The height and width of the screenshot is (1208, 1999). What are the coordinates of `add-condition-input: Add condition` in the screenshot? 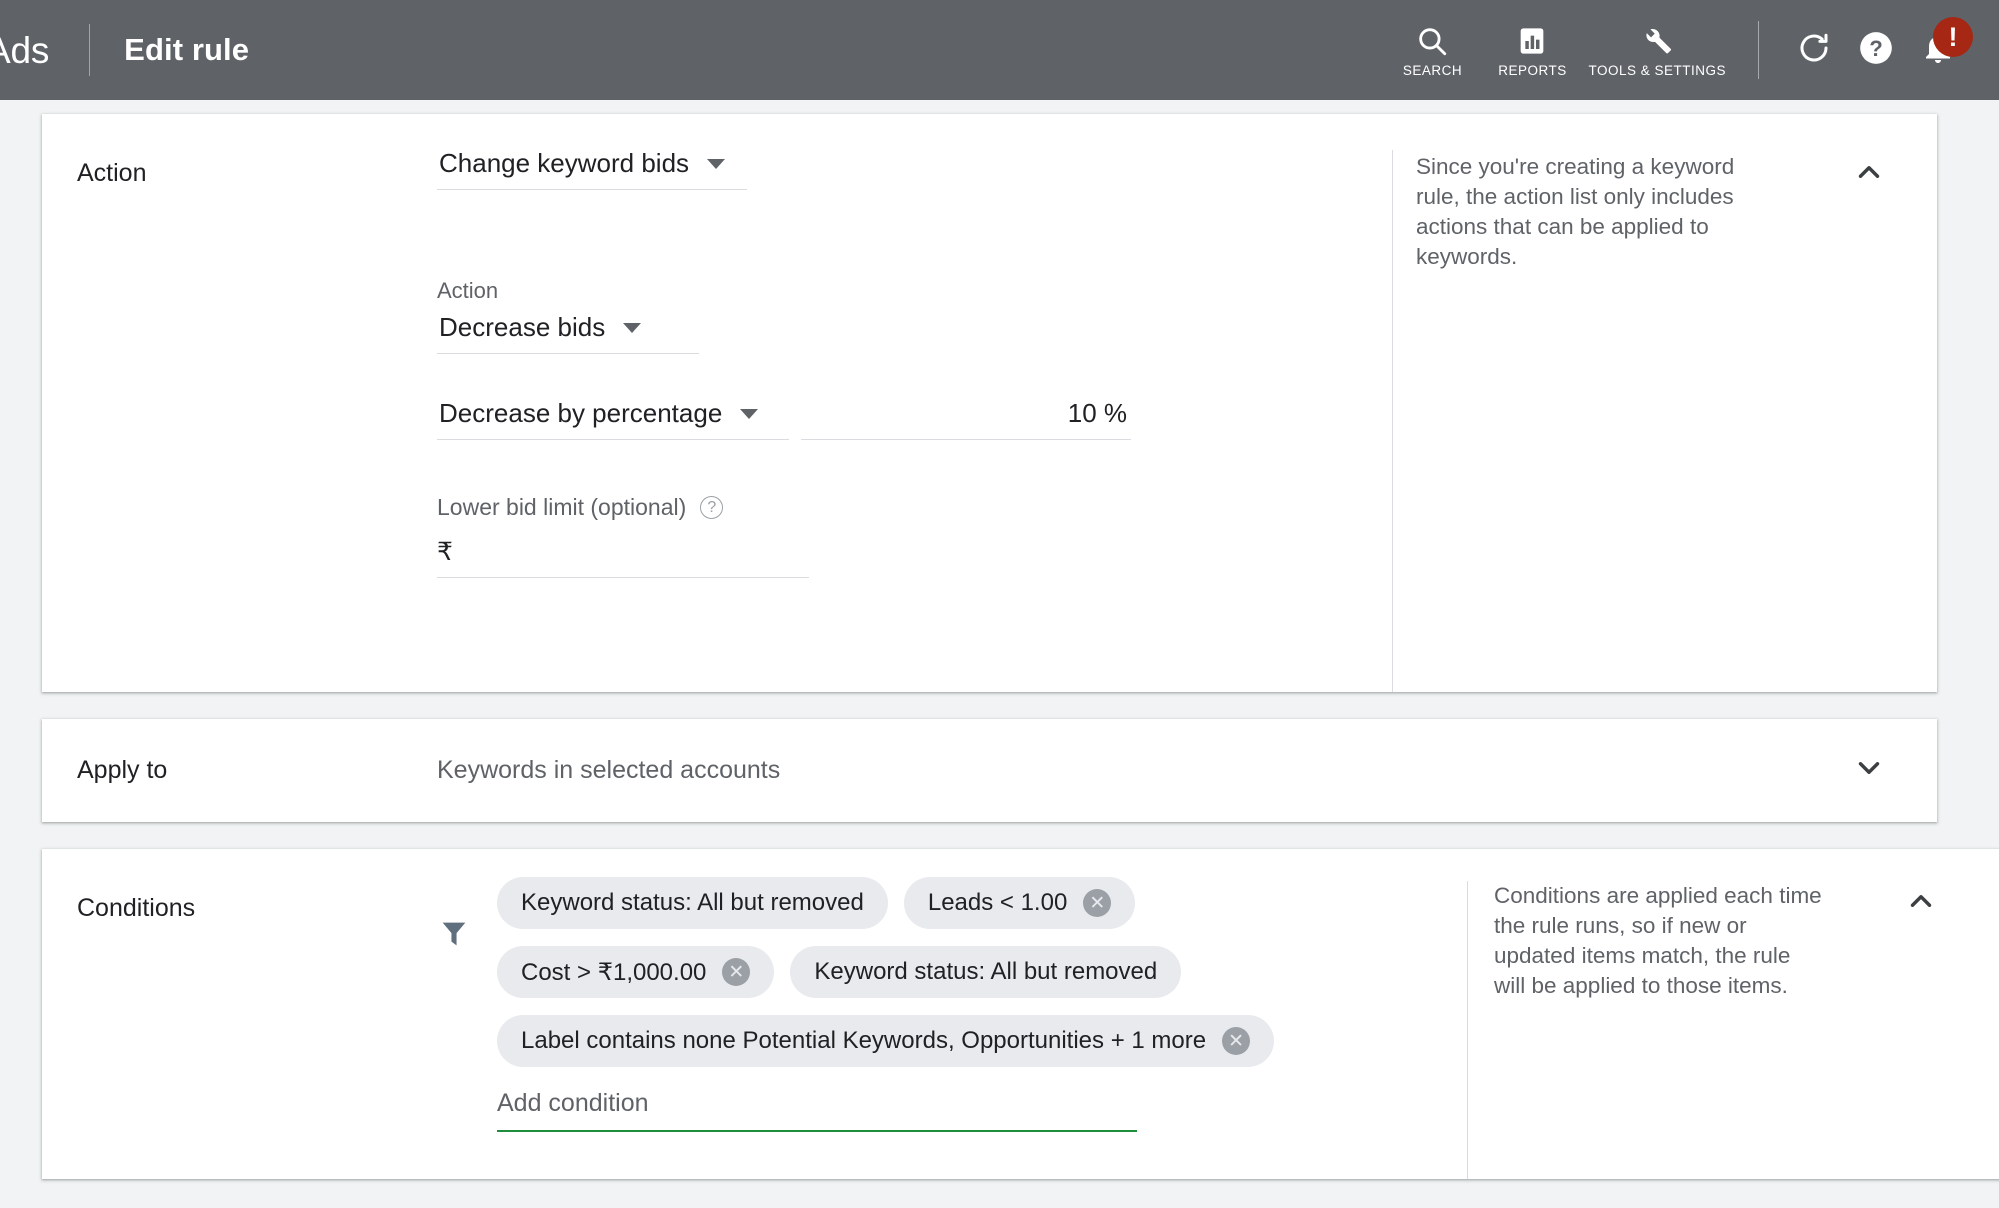 It's located at (817, 1110).